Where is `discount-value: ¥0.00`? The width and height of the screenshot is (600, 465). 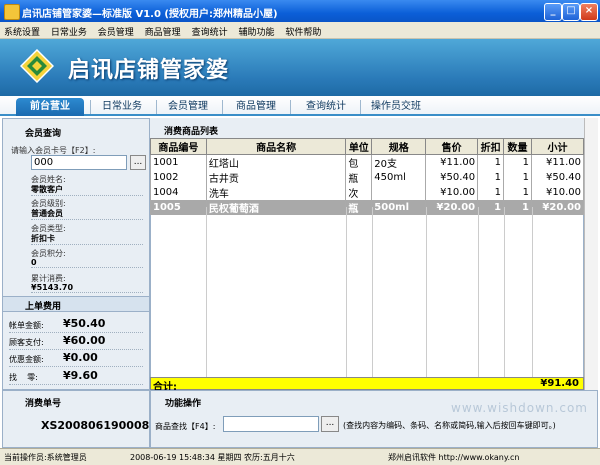 discount-value: ¥0.00 is located at coordinates (80, 357).